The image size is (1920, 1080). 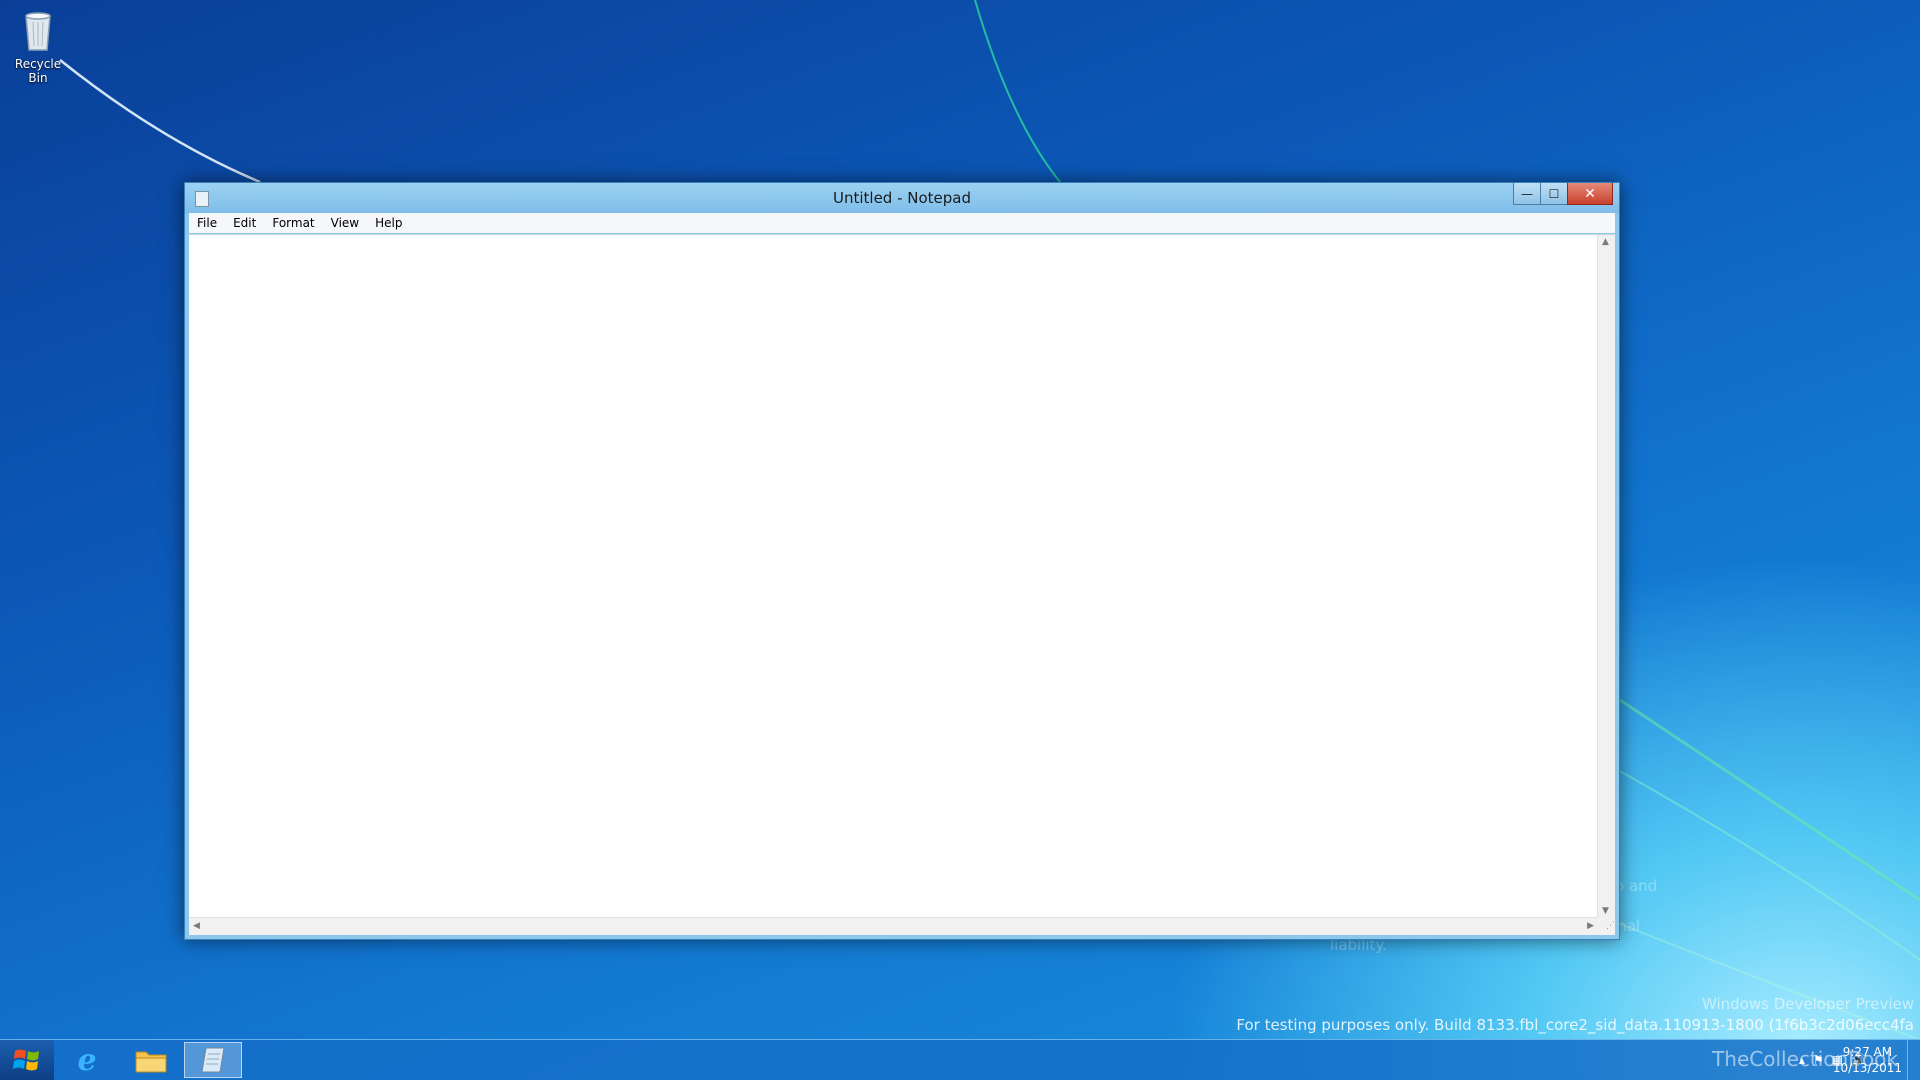 I want to click on menu-format: Format, so click(x=293, y=223).